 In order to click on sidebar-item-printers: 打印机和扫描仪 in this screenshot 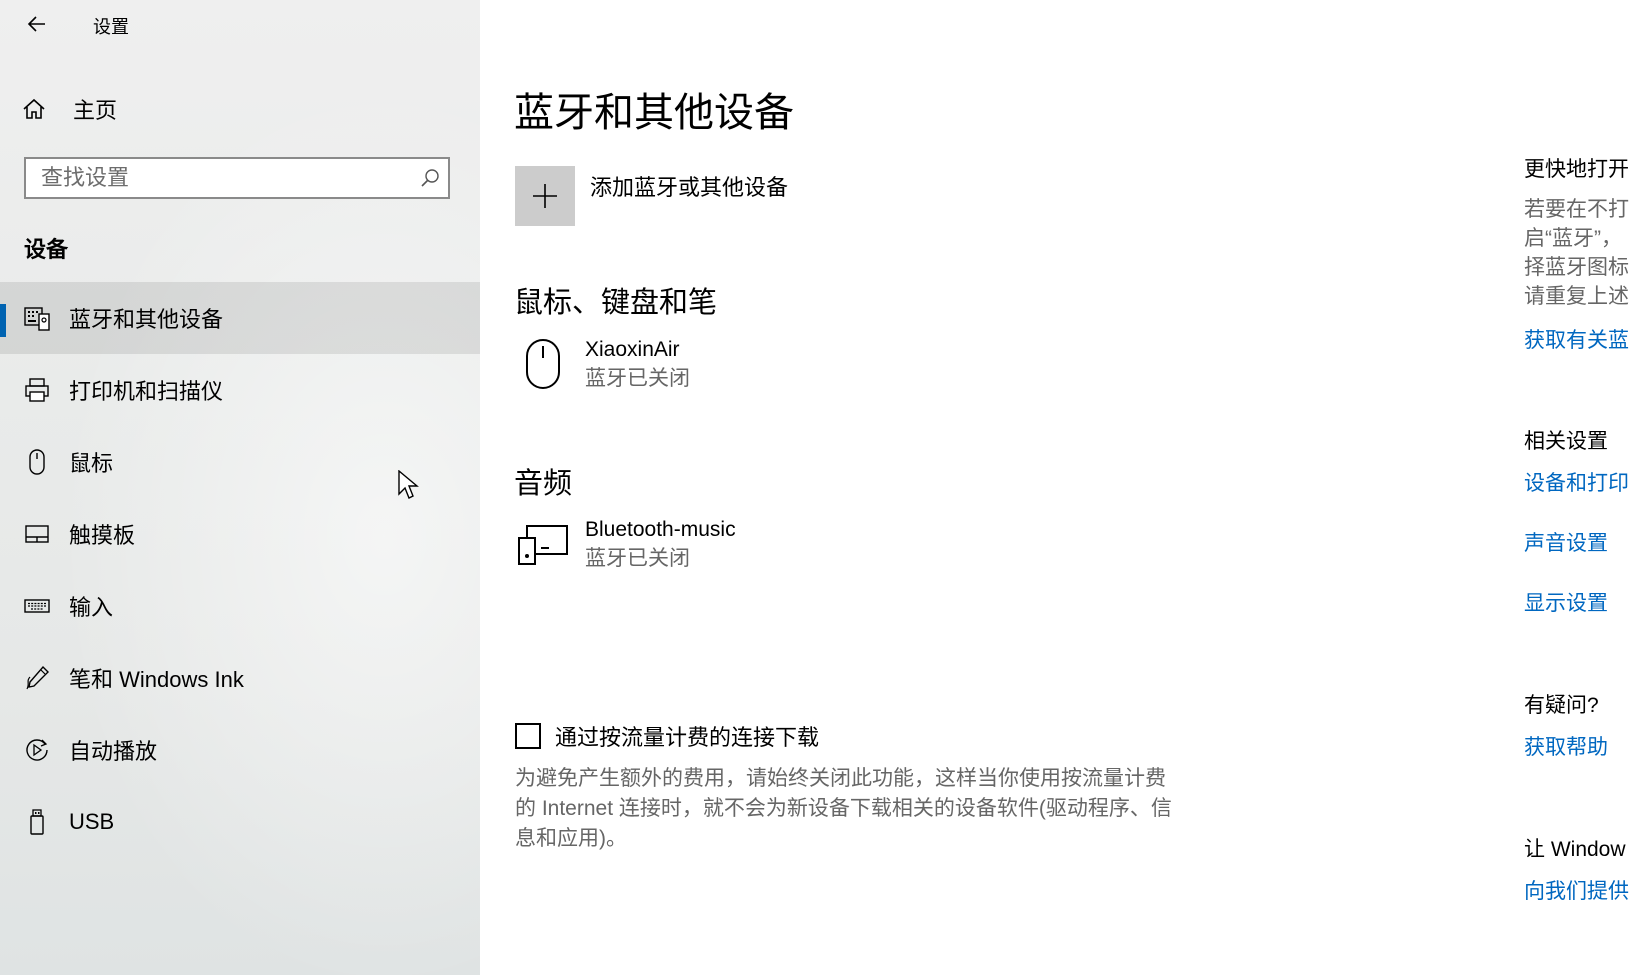, I will do `click(240, 390)`.